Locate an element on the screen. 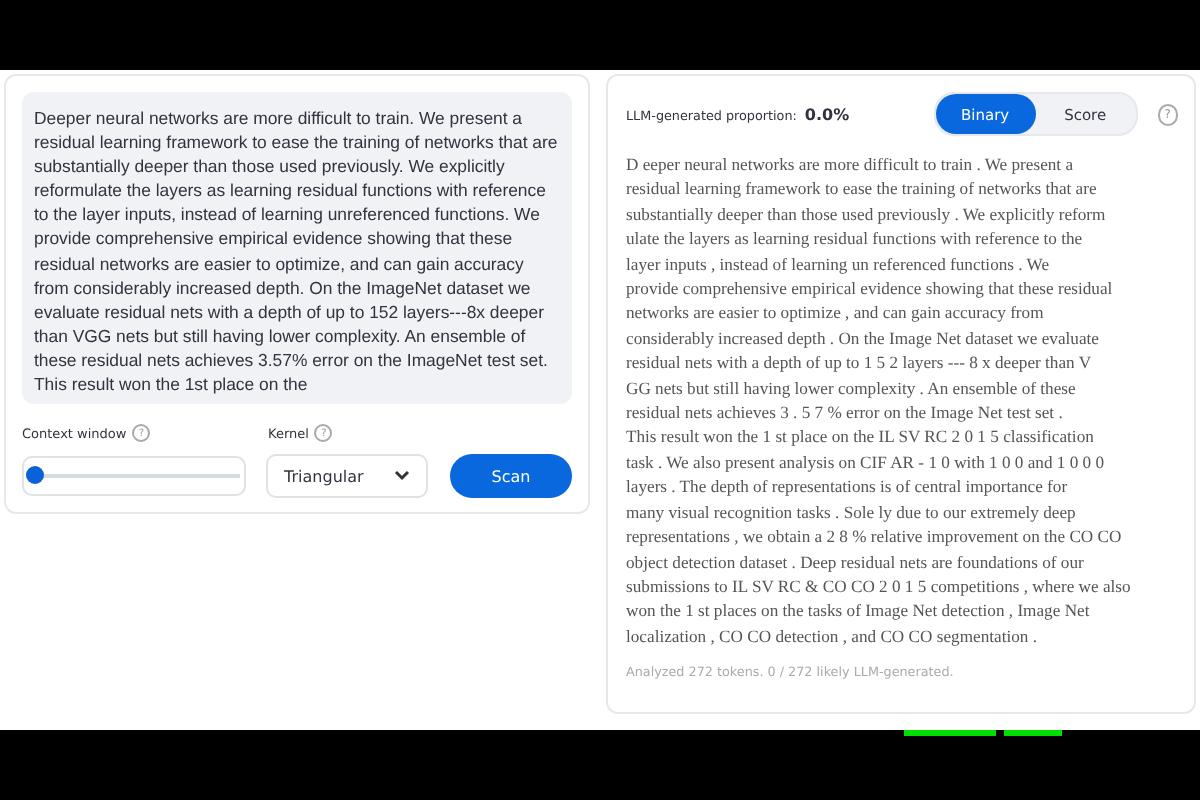 The image size is (1200, 800). output-text-line: many visual recognition tasks . Sole ly due to our extremely deep is located at coordinates (852, 512).